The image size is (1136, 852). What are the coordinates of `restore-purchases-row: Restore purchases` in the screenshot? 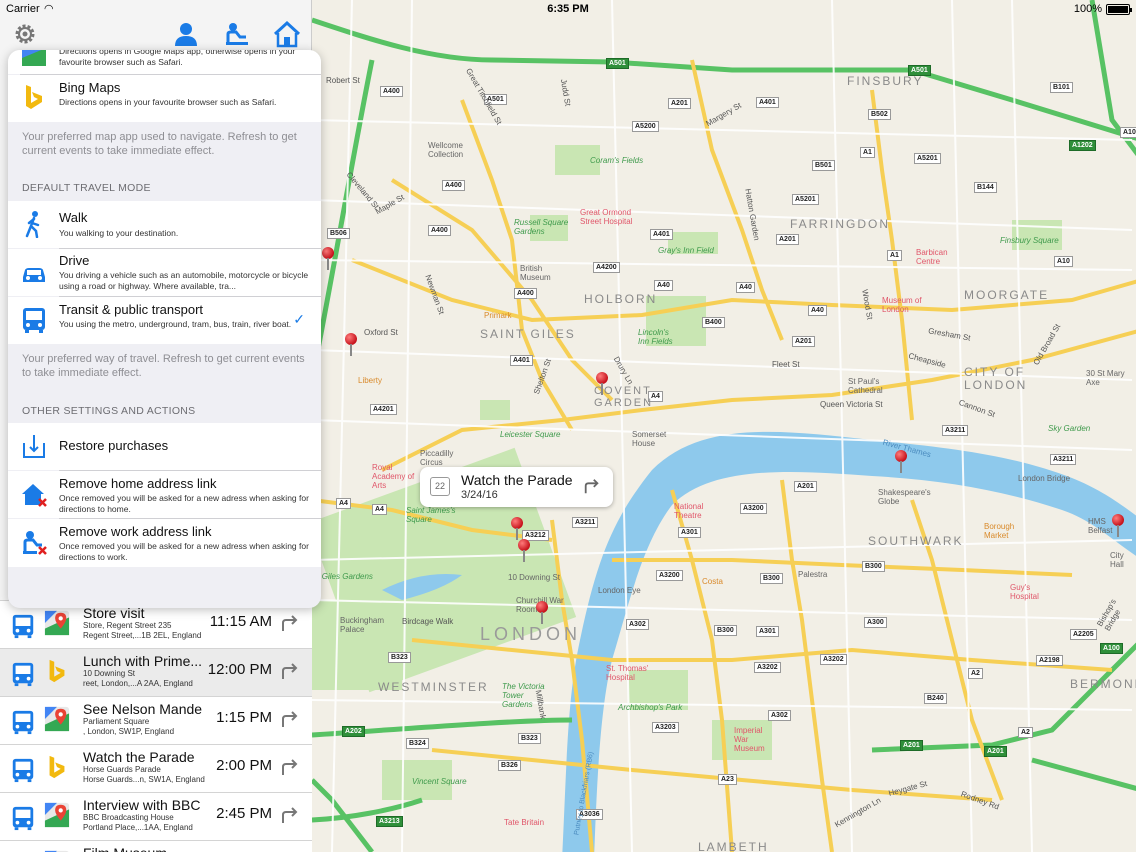 It's located at (164, 446).